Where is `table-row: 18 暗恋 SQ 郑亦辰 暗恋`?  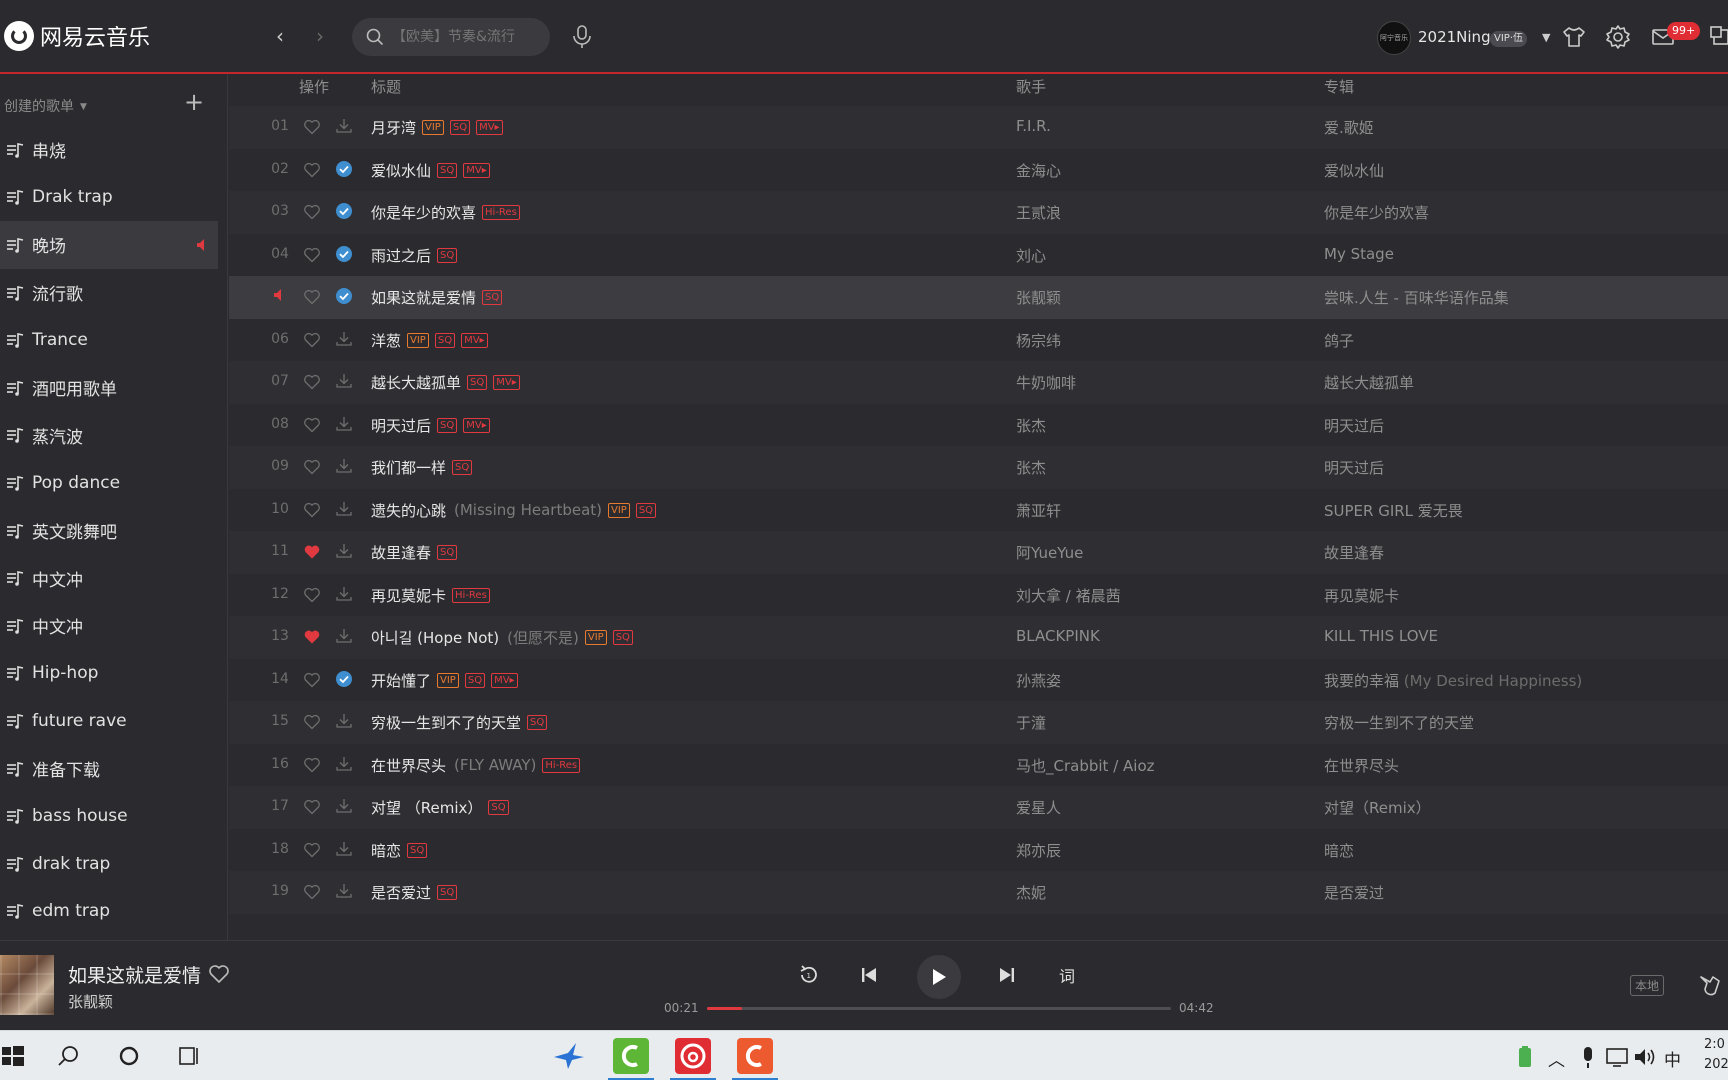
table-row: 18 暗恋 SQ 郑亦辰 暗恋 is located at coordinates (978, 850).